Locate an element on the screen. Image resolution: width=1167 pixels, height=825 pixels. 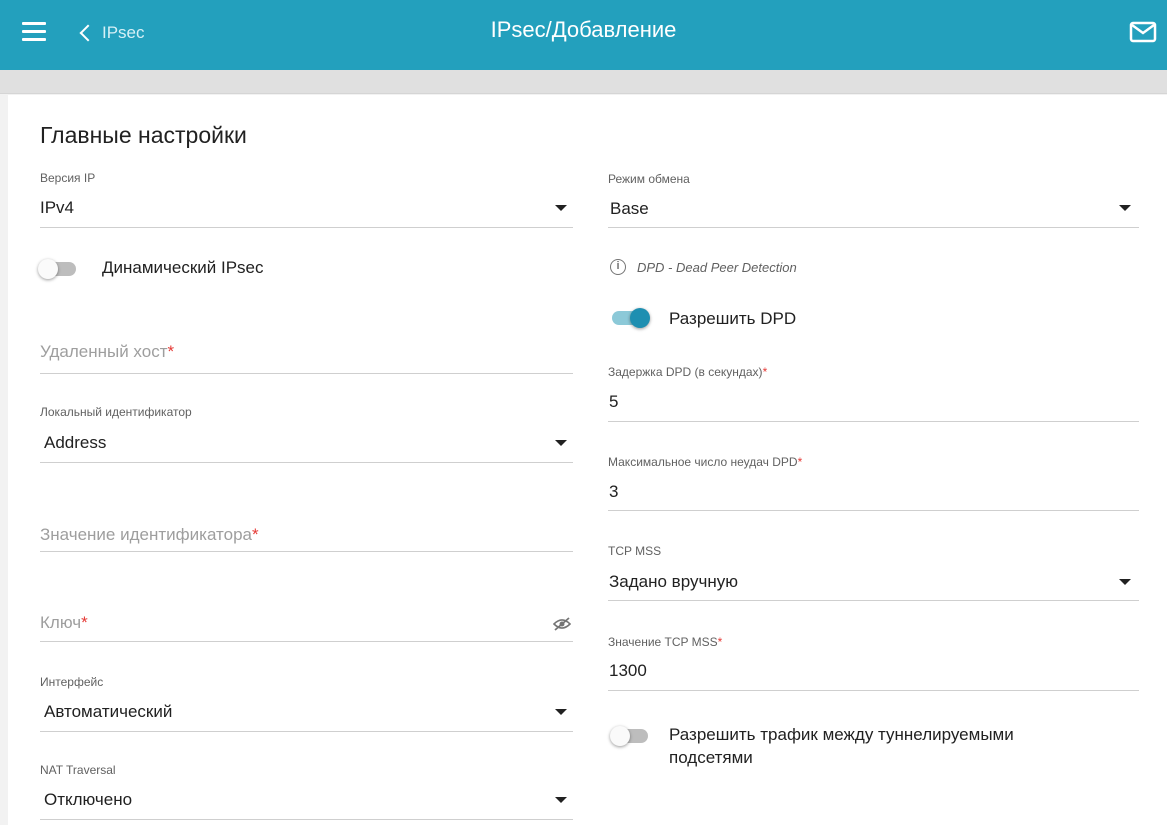
allow-dpd-toggle is located at coordinates (630, 318).